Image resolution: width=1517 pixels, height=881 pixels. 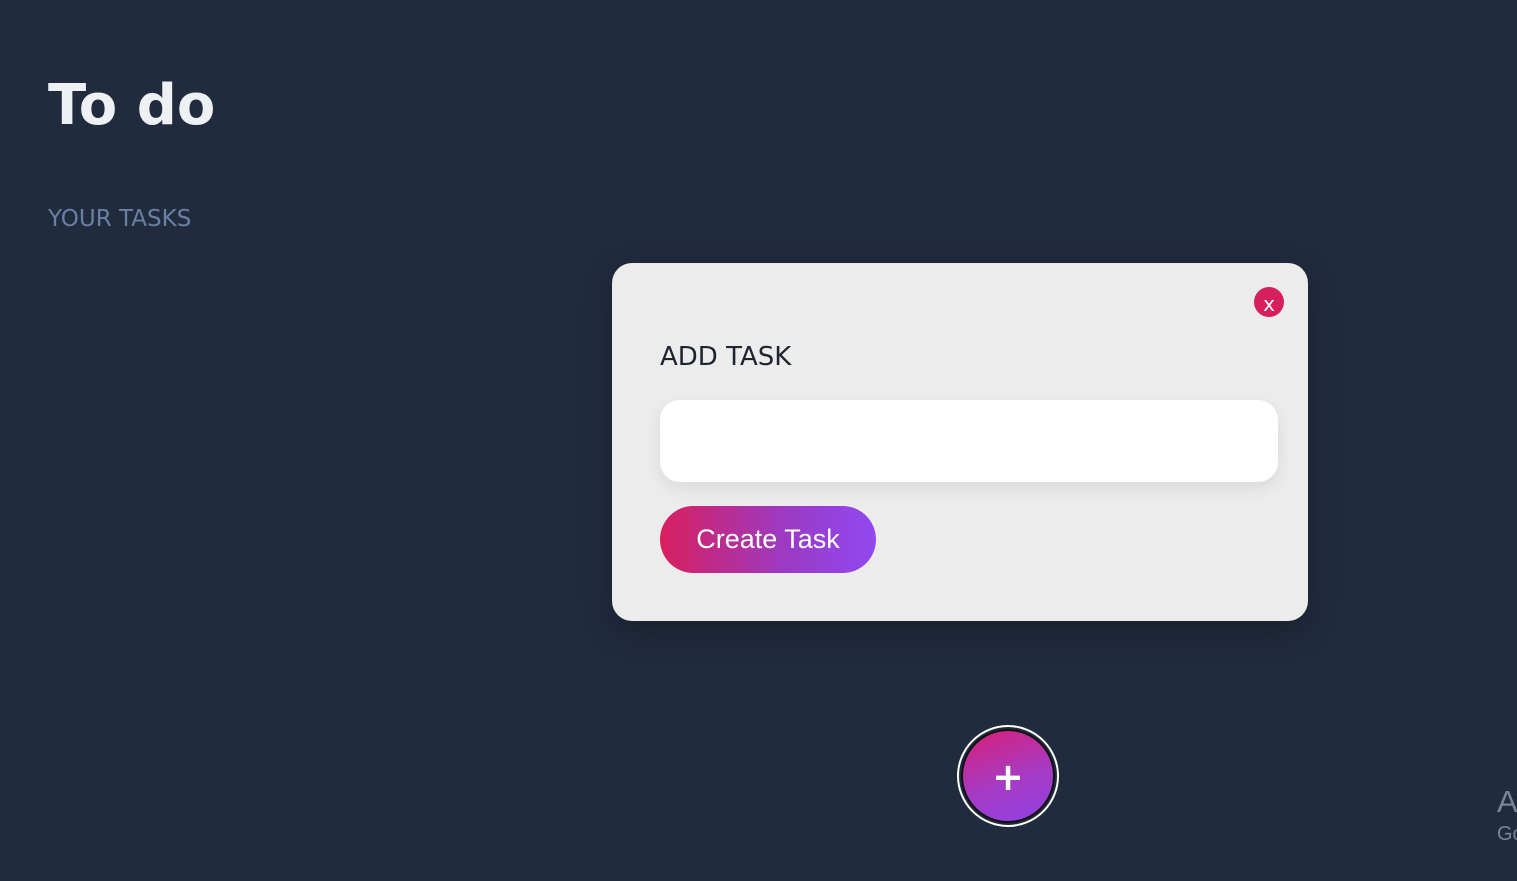 I want to click on your-tasks-label: YOUR TASKS, so click(x=120, y=219).